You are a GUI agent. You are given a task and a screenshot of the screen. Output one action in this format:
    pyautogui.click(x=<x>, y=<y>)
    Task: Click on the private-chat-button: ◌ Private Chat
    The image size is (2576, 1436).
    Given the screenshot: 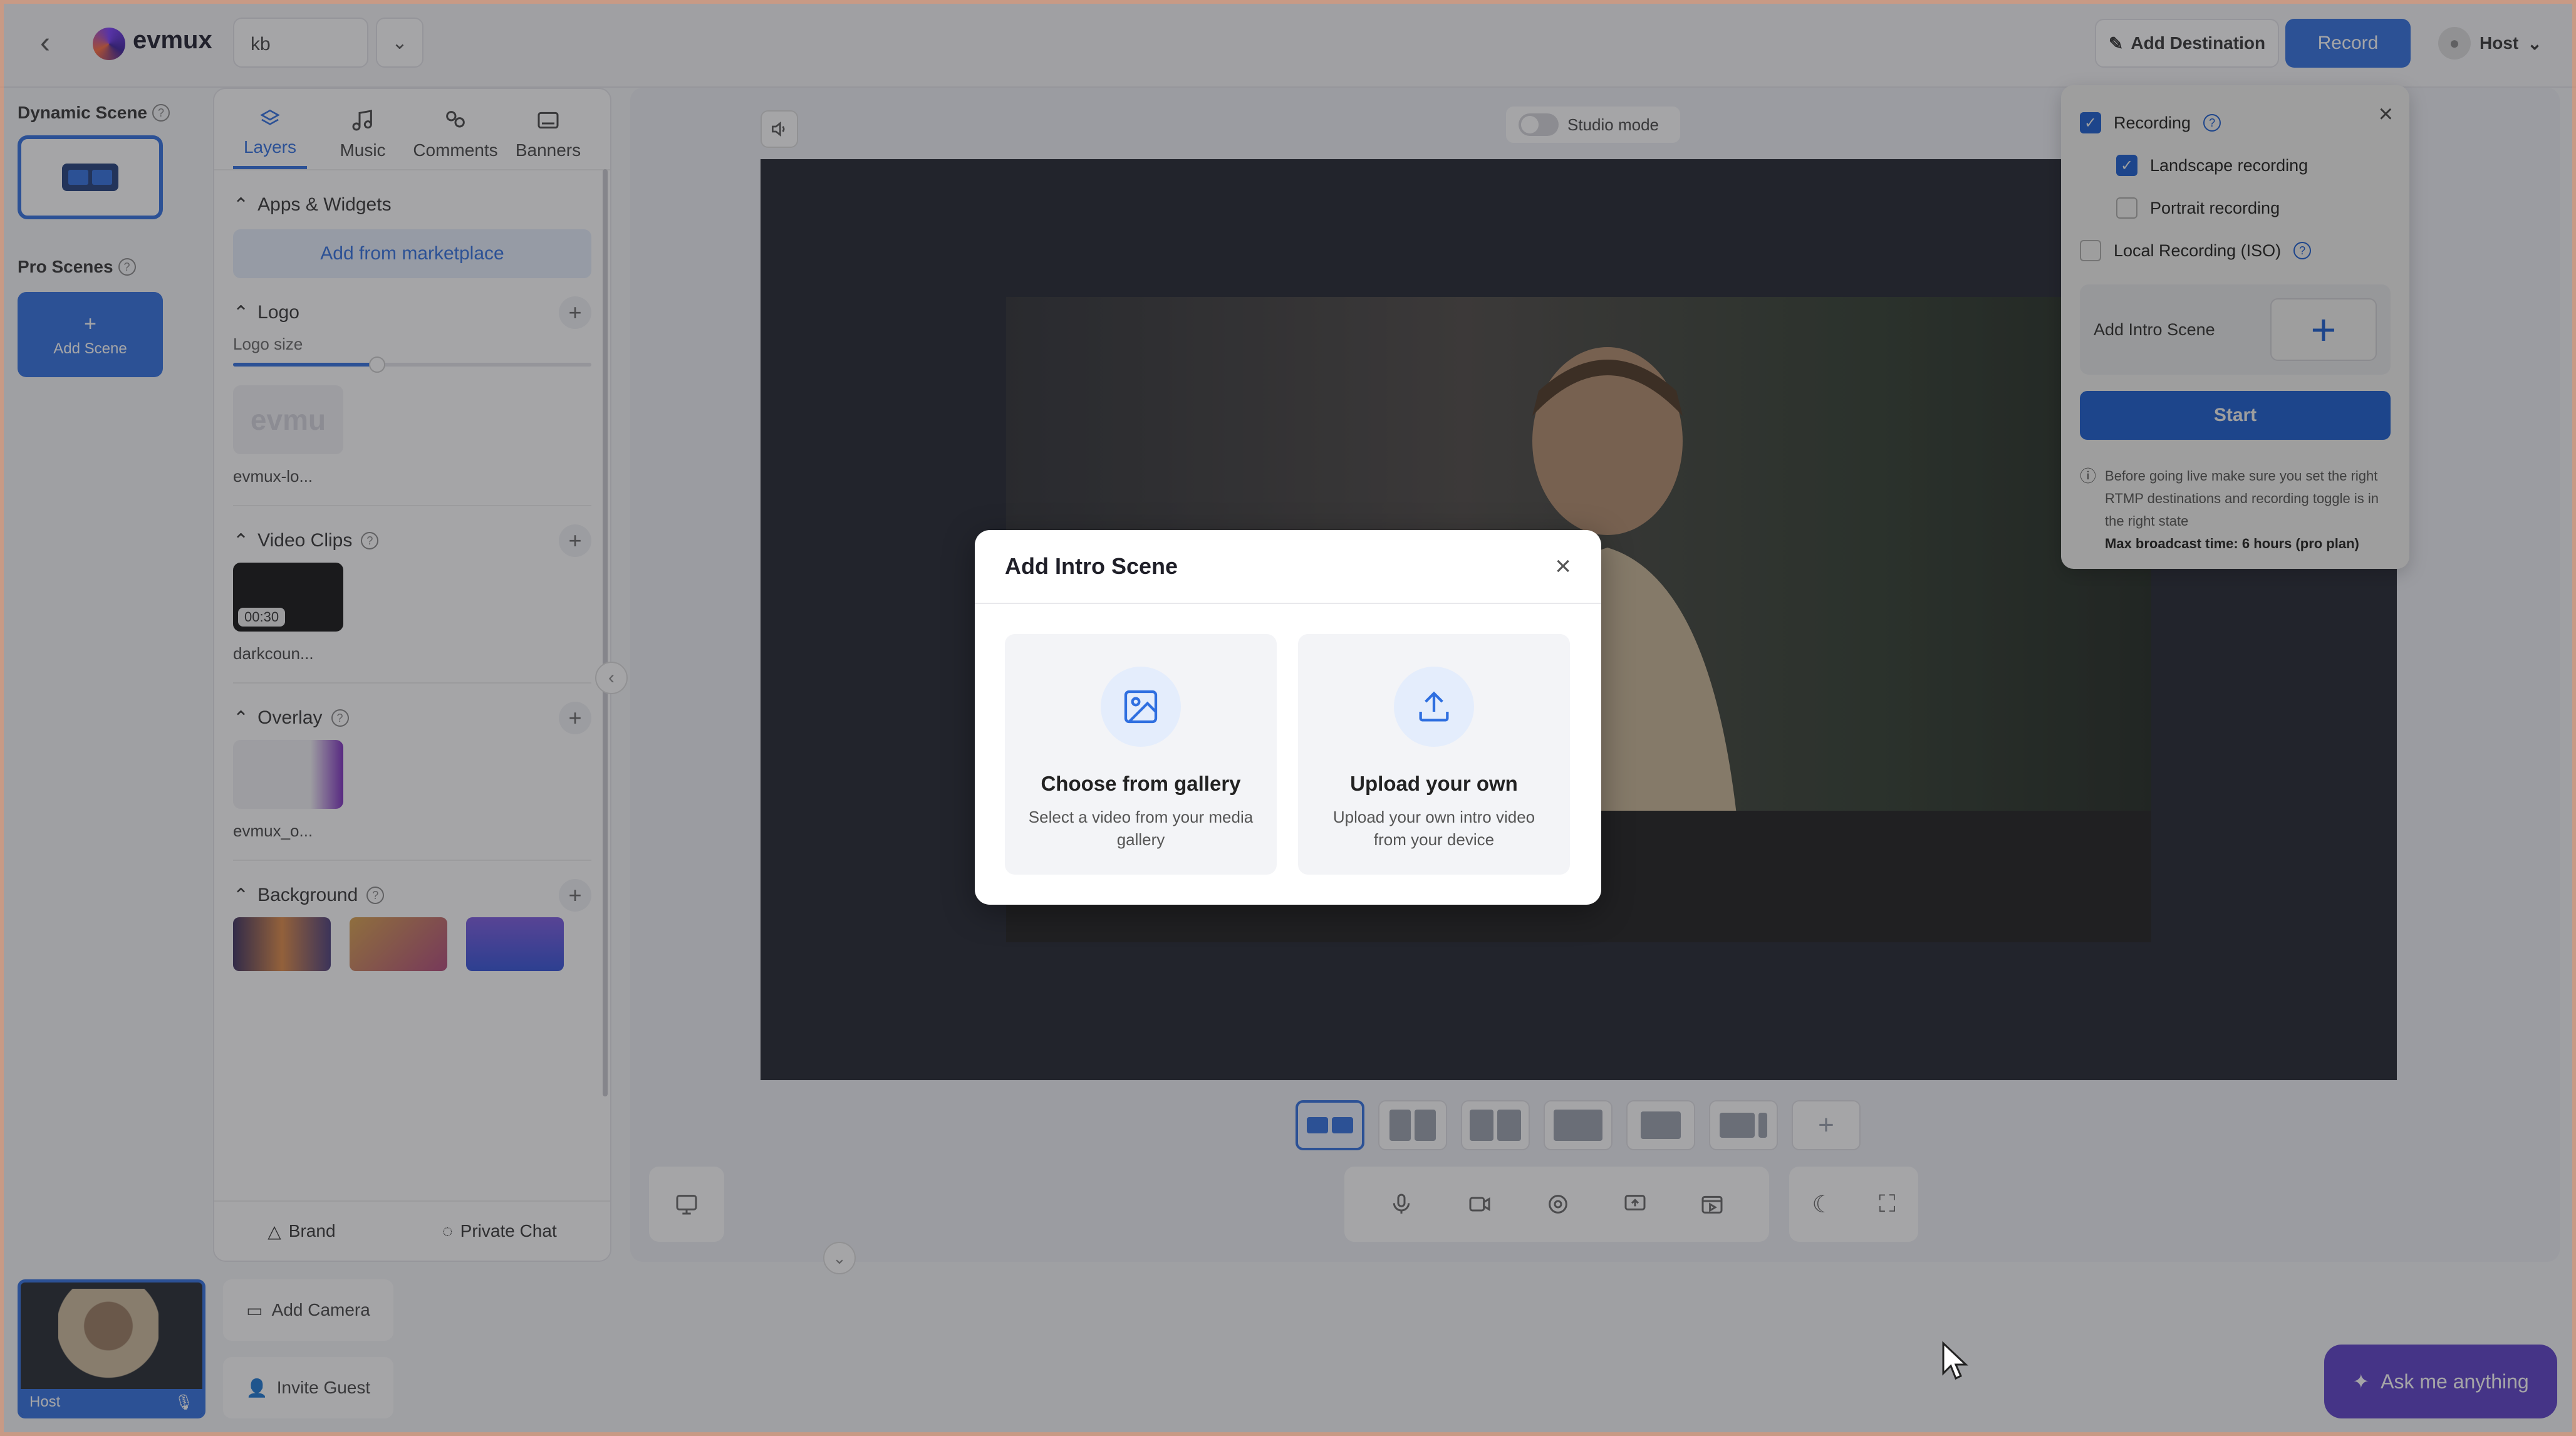 What is the action you would take?
    pyautogui.click(x=499, y=1231)
    